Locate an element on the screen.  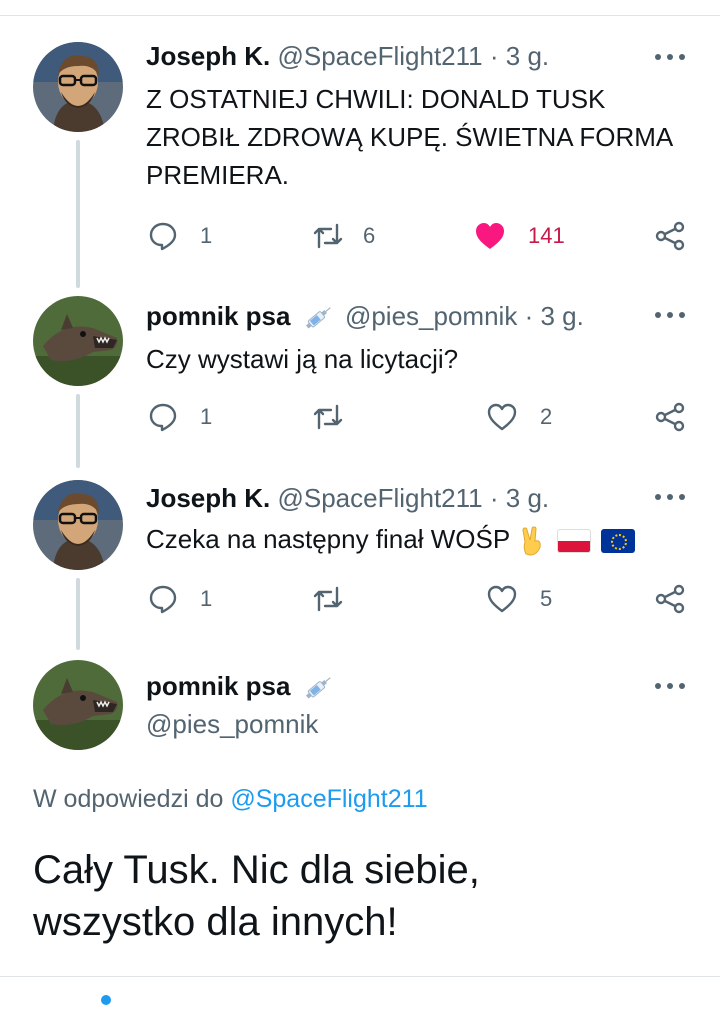
tweet-text-line: Czeka na następny finał WOŚP is located at coordinates (328, 539).